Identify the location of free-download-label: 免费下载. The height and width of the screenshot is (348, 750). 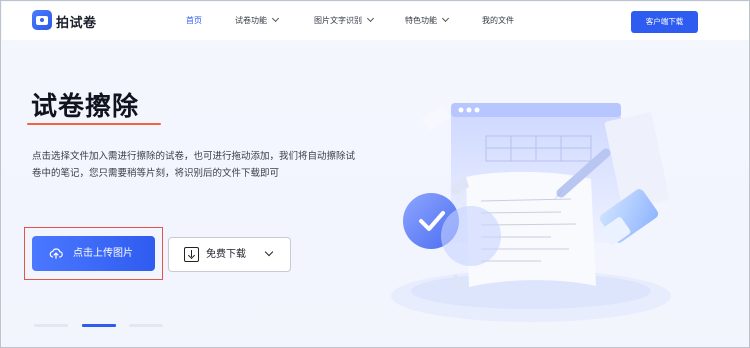
(226, 254).